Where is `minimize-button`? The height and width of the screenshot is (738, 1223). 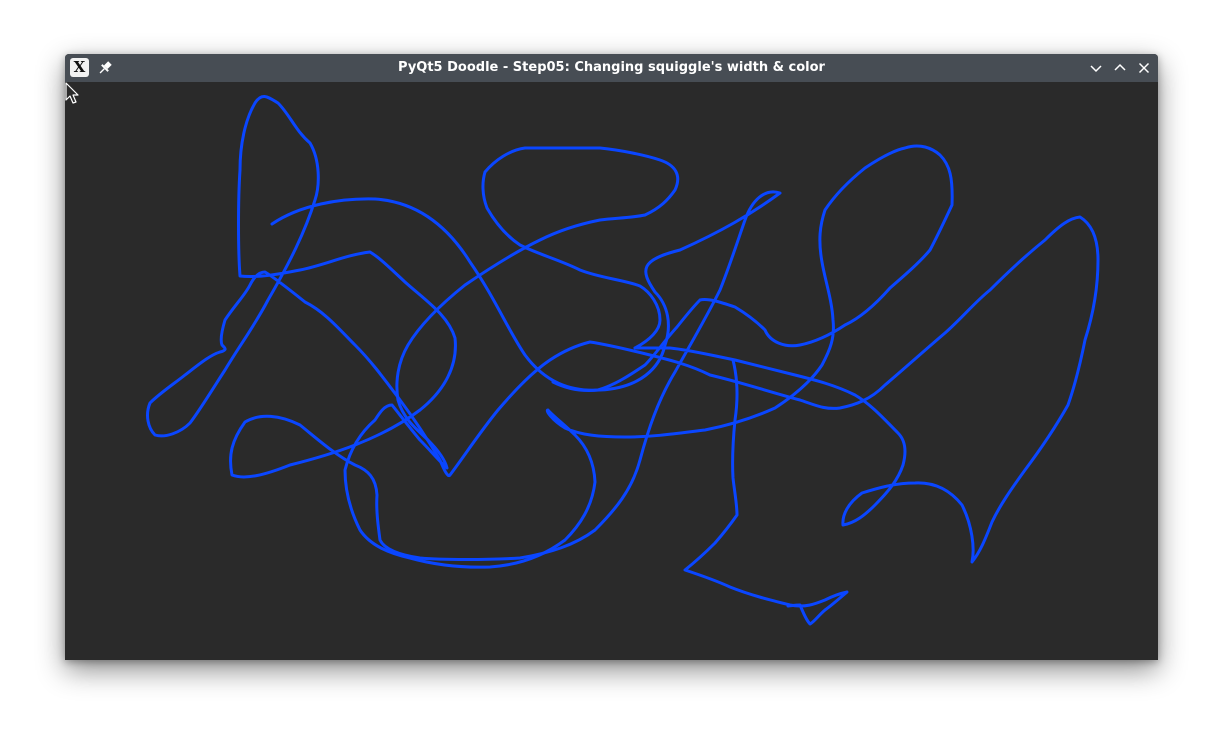 minimize-button is located at coordinates (1096, 68).